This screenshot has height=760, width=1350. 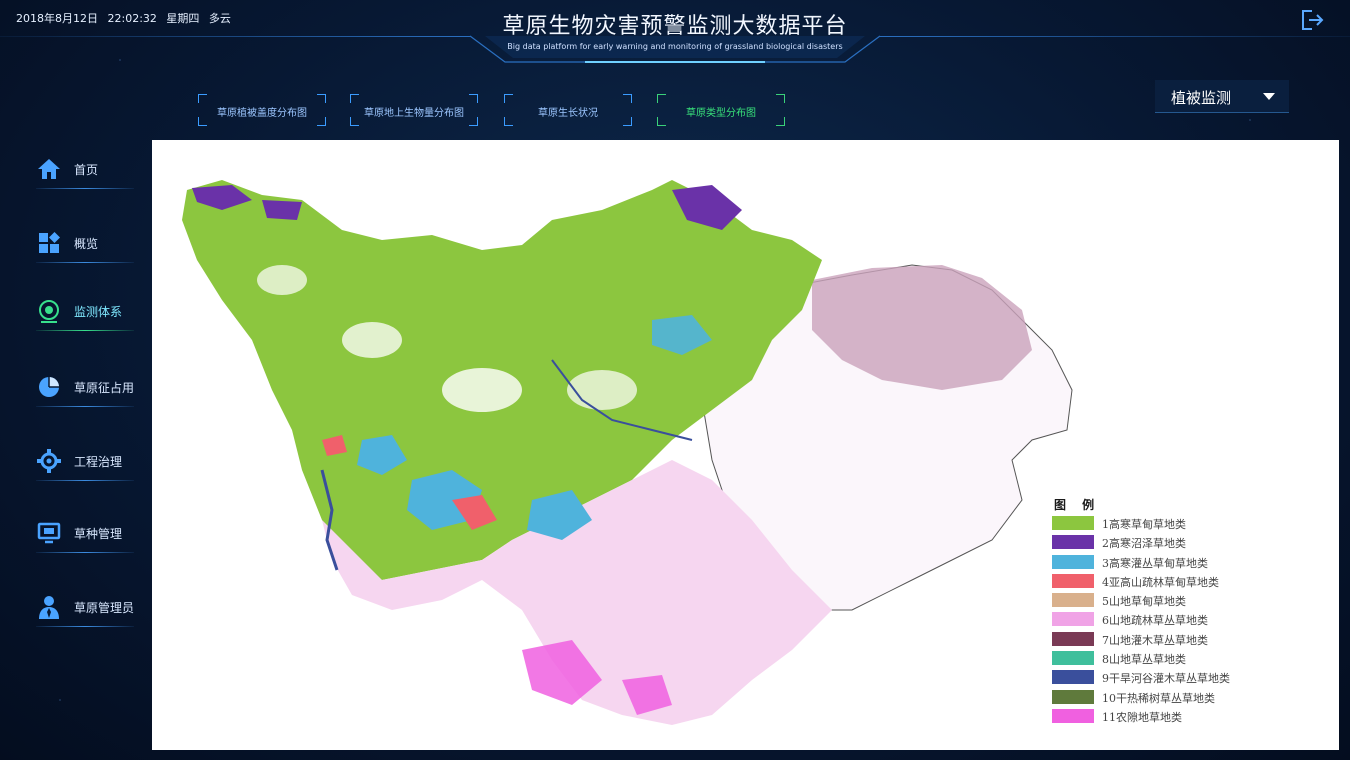 I want to click on sidebar-item-overview: 概览, so click(x=84, y=248).